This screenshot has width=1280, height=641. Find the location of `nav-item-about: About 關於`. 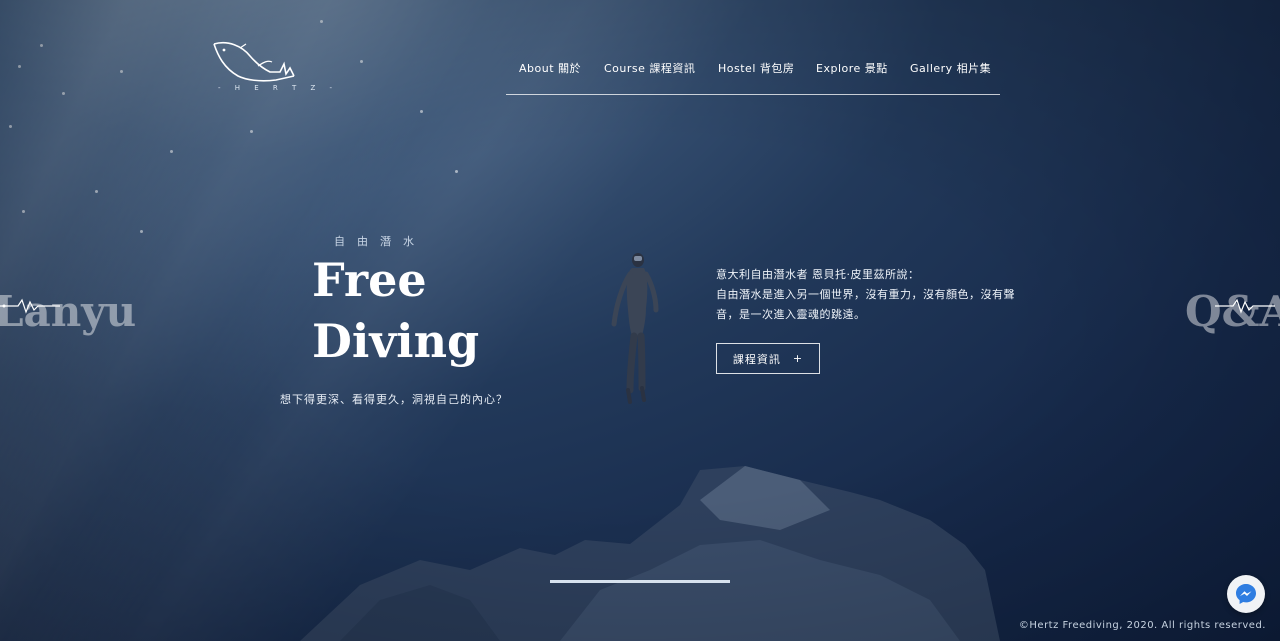

nav-item-about: About 關於 is located at coordinates (550, 68).